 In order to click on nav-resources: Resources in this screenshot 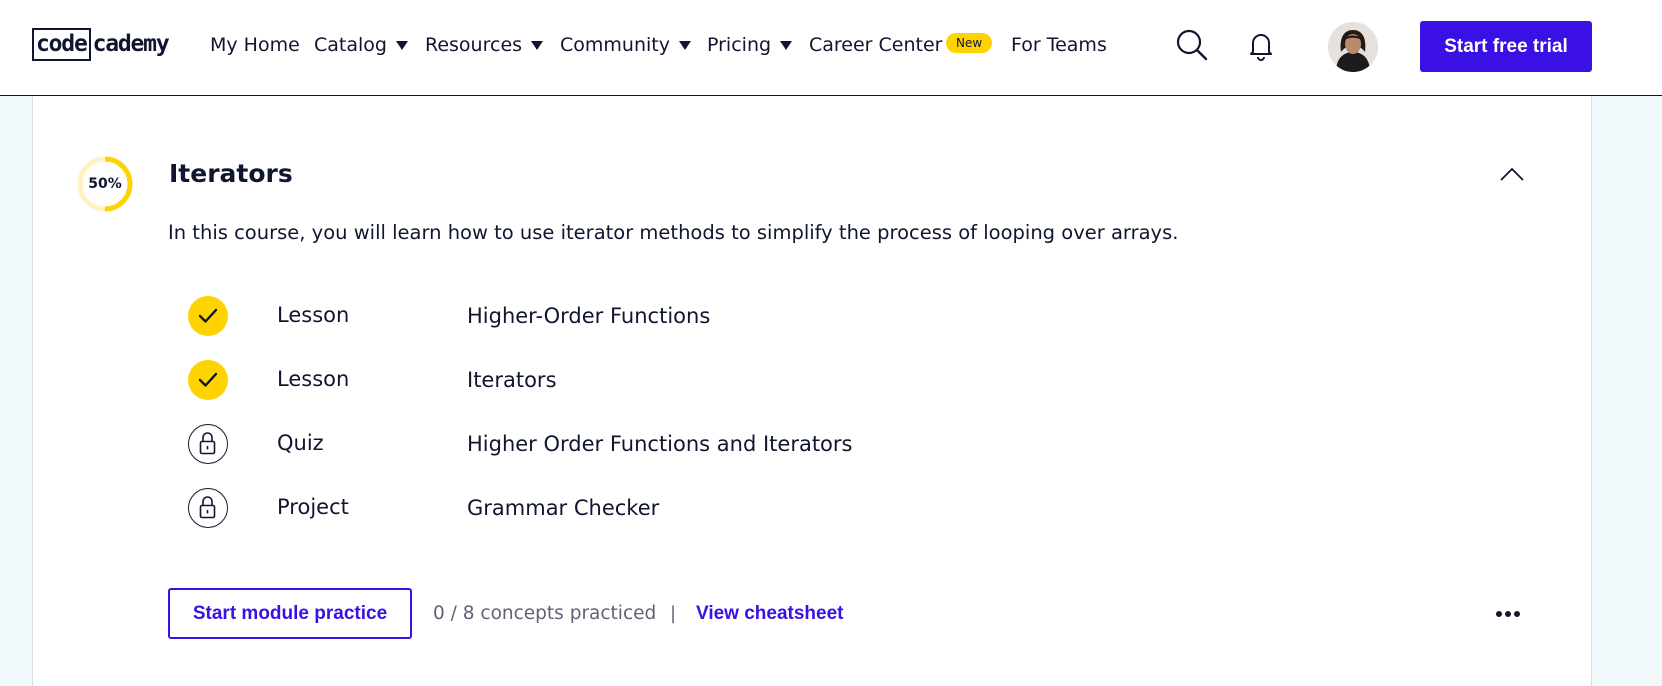, I will do `click(484, 45)`.